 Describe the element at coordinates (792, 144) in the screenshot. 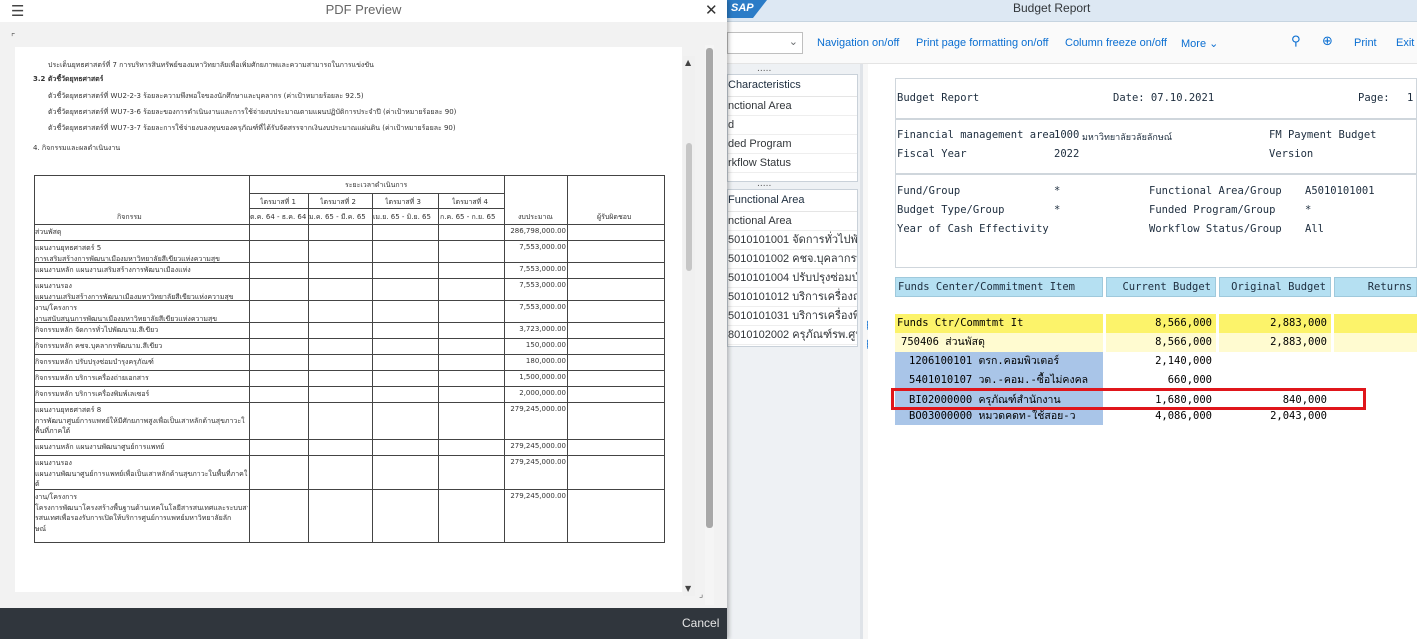

I see `char-row: ded Program` at that location.